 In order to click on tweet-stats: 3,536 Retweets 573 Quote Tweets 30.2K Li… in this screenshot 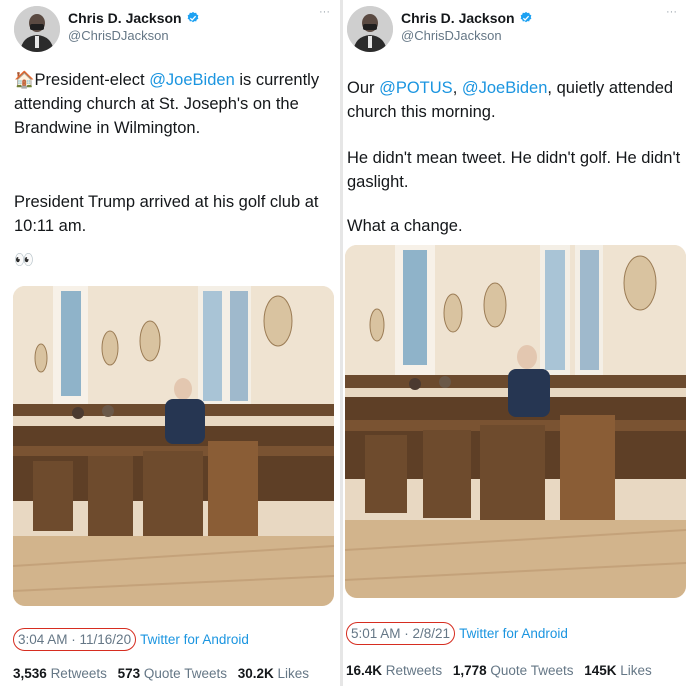, I will do `click(164, 673)`.